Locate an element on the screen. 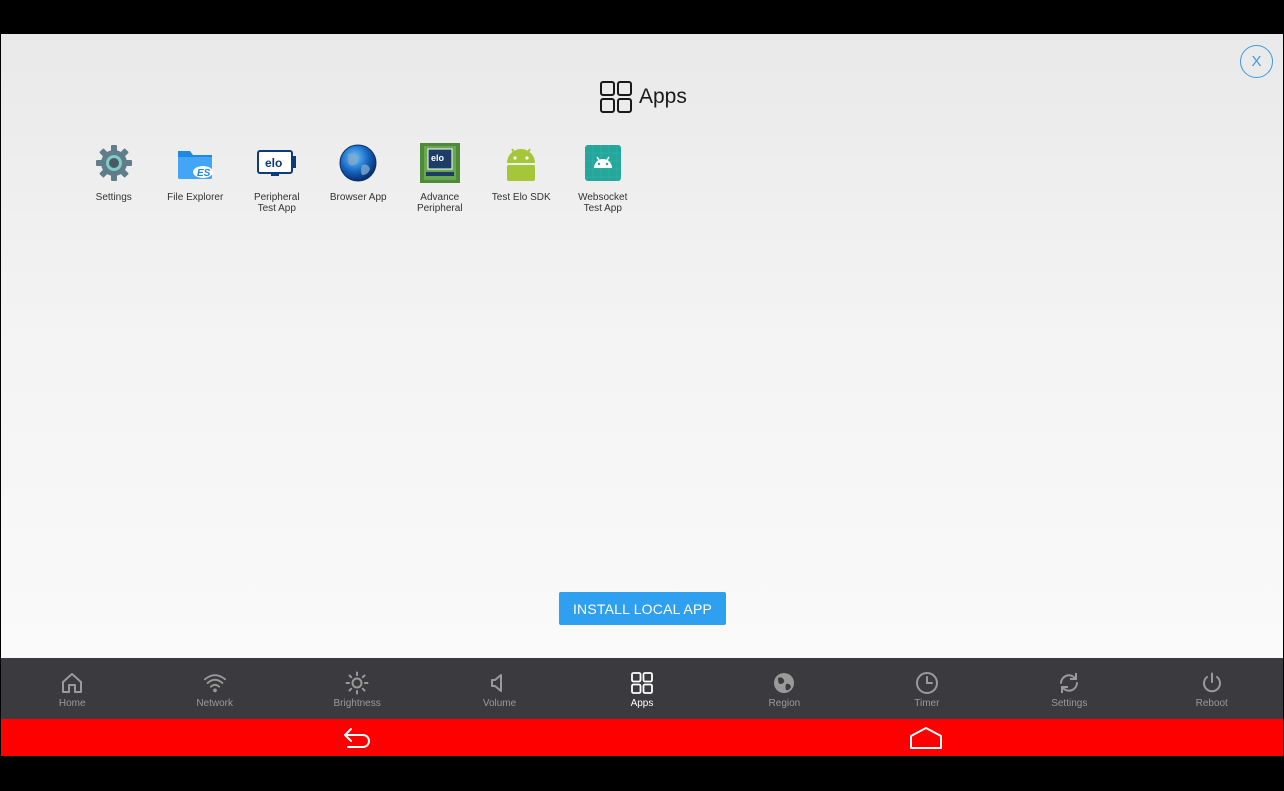 This screenshot has height=791, width=1284. app-label: Test Elo SDK is located at coordinates (521, 197).